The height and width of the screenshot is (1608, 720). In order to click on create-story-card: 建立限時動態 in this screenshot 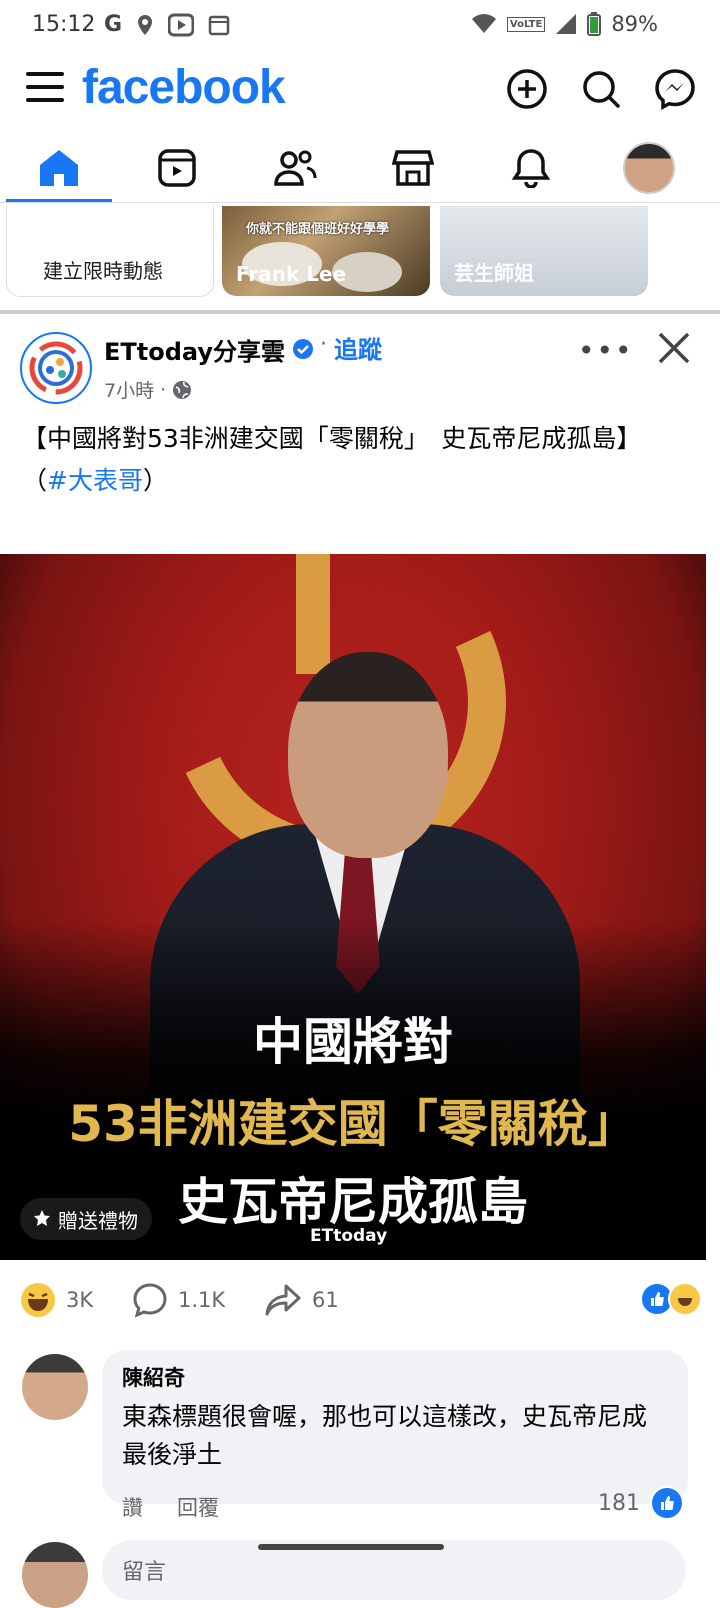, I will do `click(110, 251)`.